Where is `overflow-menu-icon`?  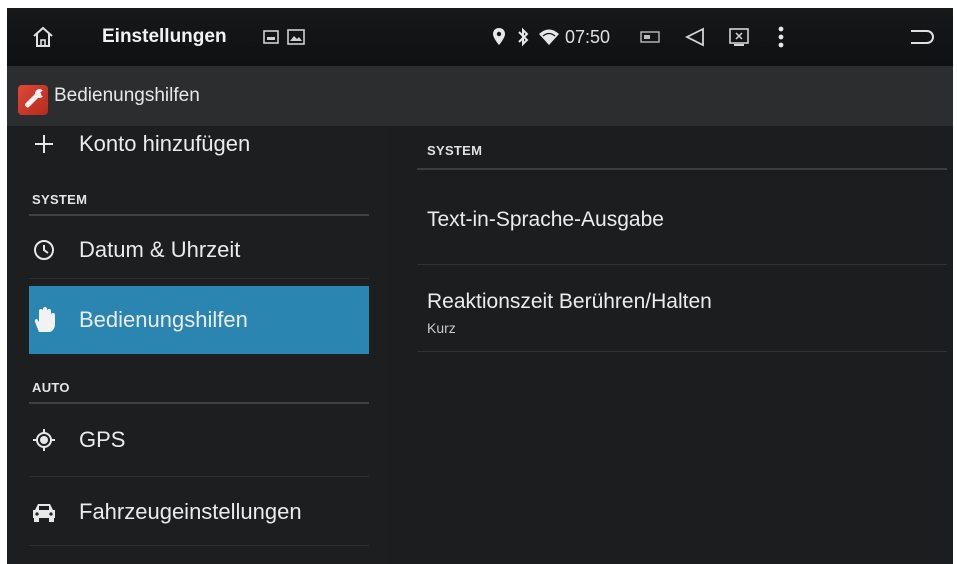
overflow-menu-icon is located at coordinates (781, 37).